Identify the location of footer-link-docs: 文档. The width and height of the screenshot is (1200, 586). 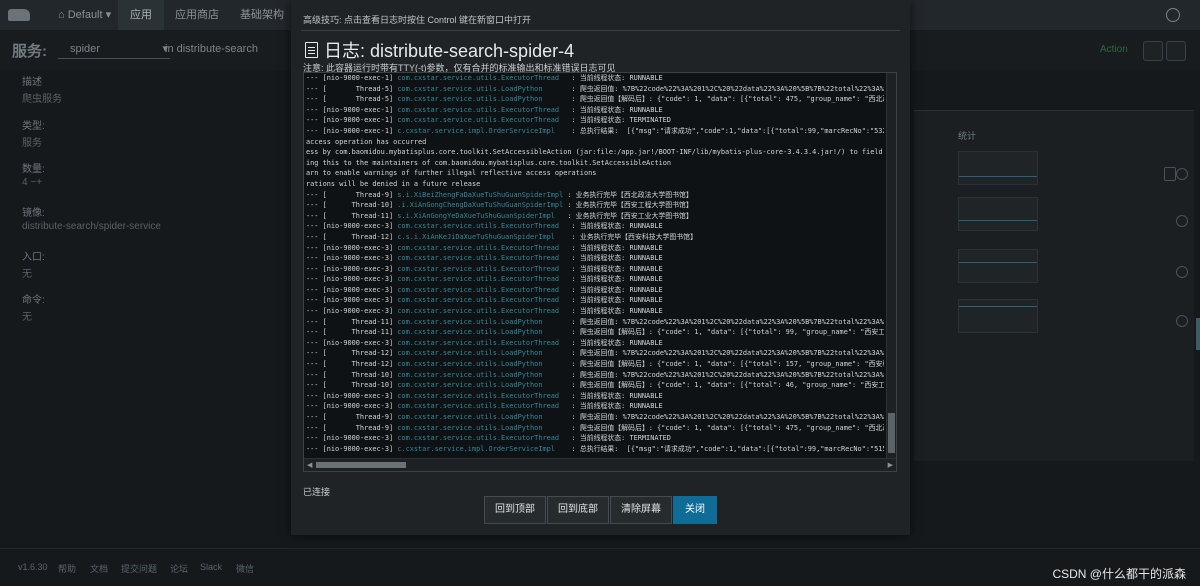
(99, 568).